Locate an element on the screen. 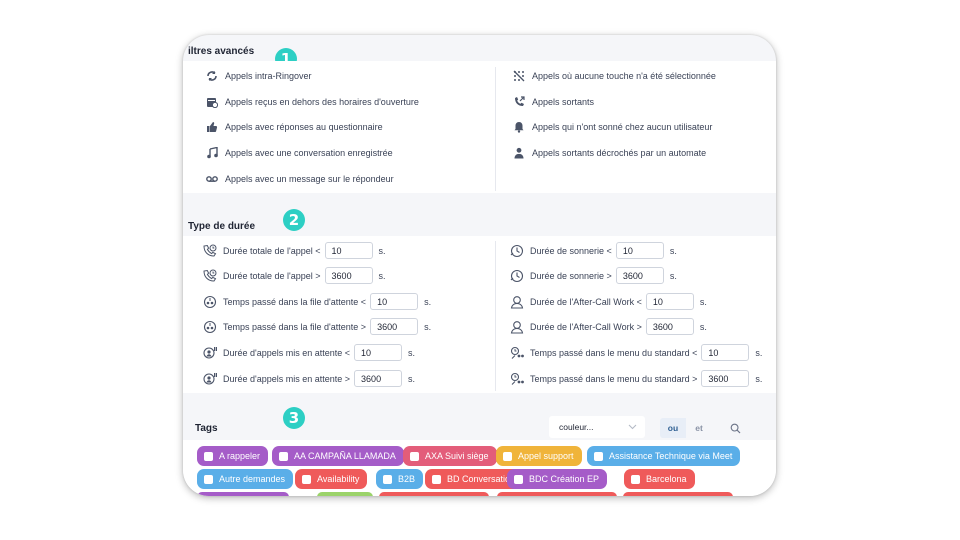 This screenshot has height=540, width=960. toggle-and: et is located at coordinates (699, 428).